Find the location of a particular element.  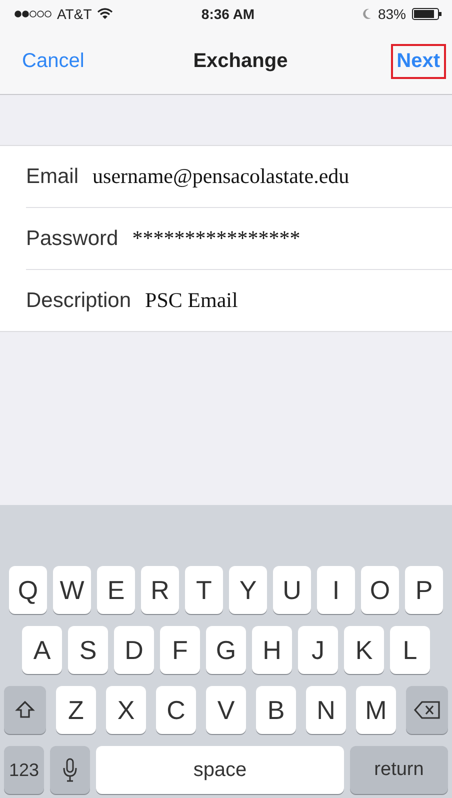

letter-key: B is located at coordinates (276, 710).